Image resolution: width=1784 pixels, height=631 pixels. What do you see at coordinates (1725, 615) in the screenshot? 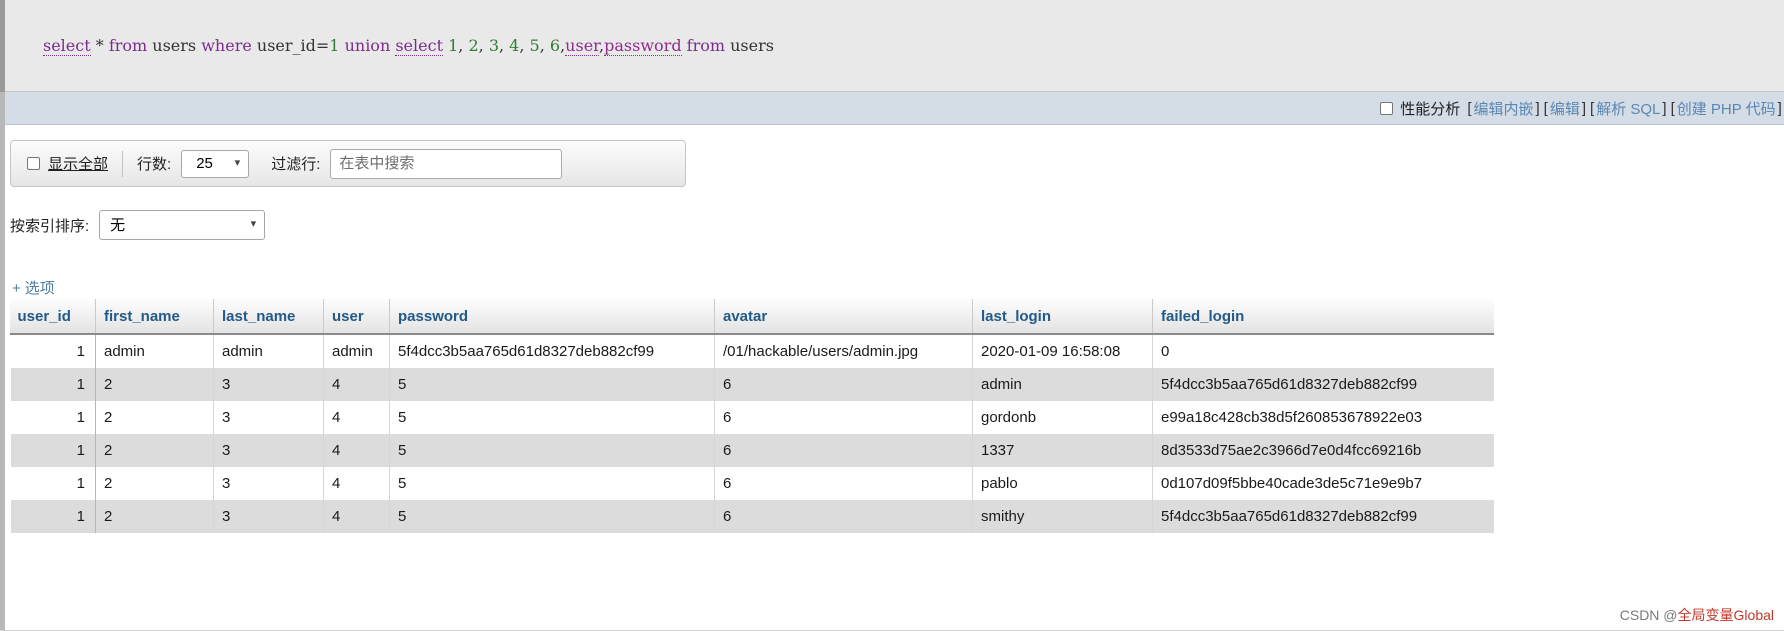
I see `watermark-author: 全局变量Global` at bounding box center [1725, 615].